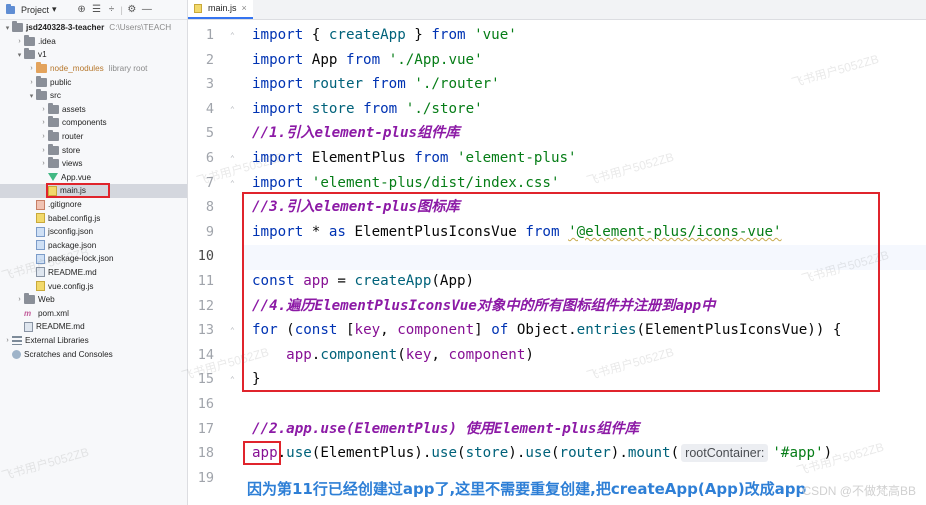 This screenshot has height=505, width=926. What do you see at coordinates (209, 231) in the screenshot?
I see `line-number: 9` at bounding box center [209, 231].